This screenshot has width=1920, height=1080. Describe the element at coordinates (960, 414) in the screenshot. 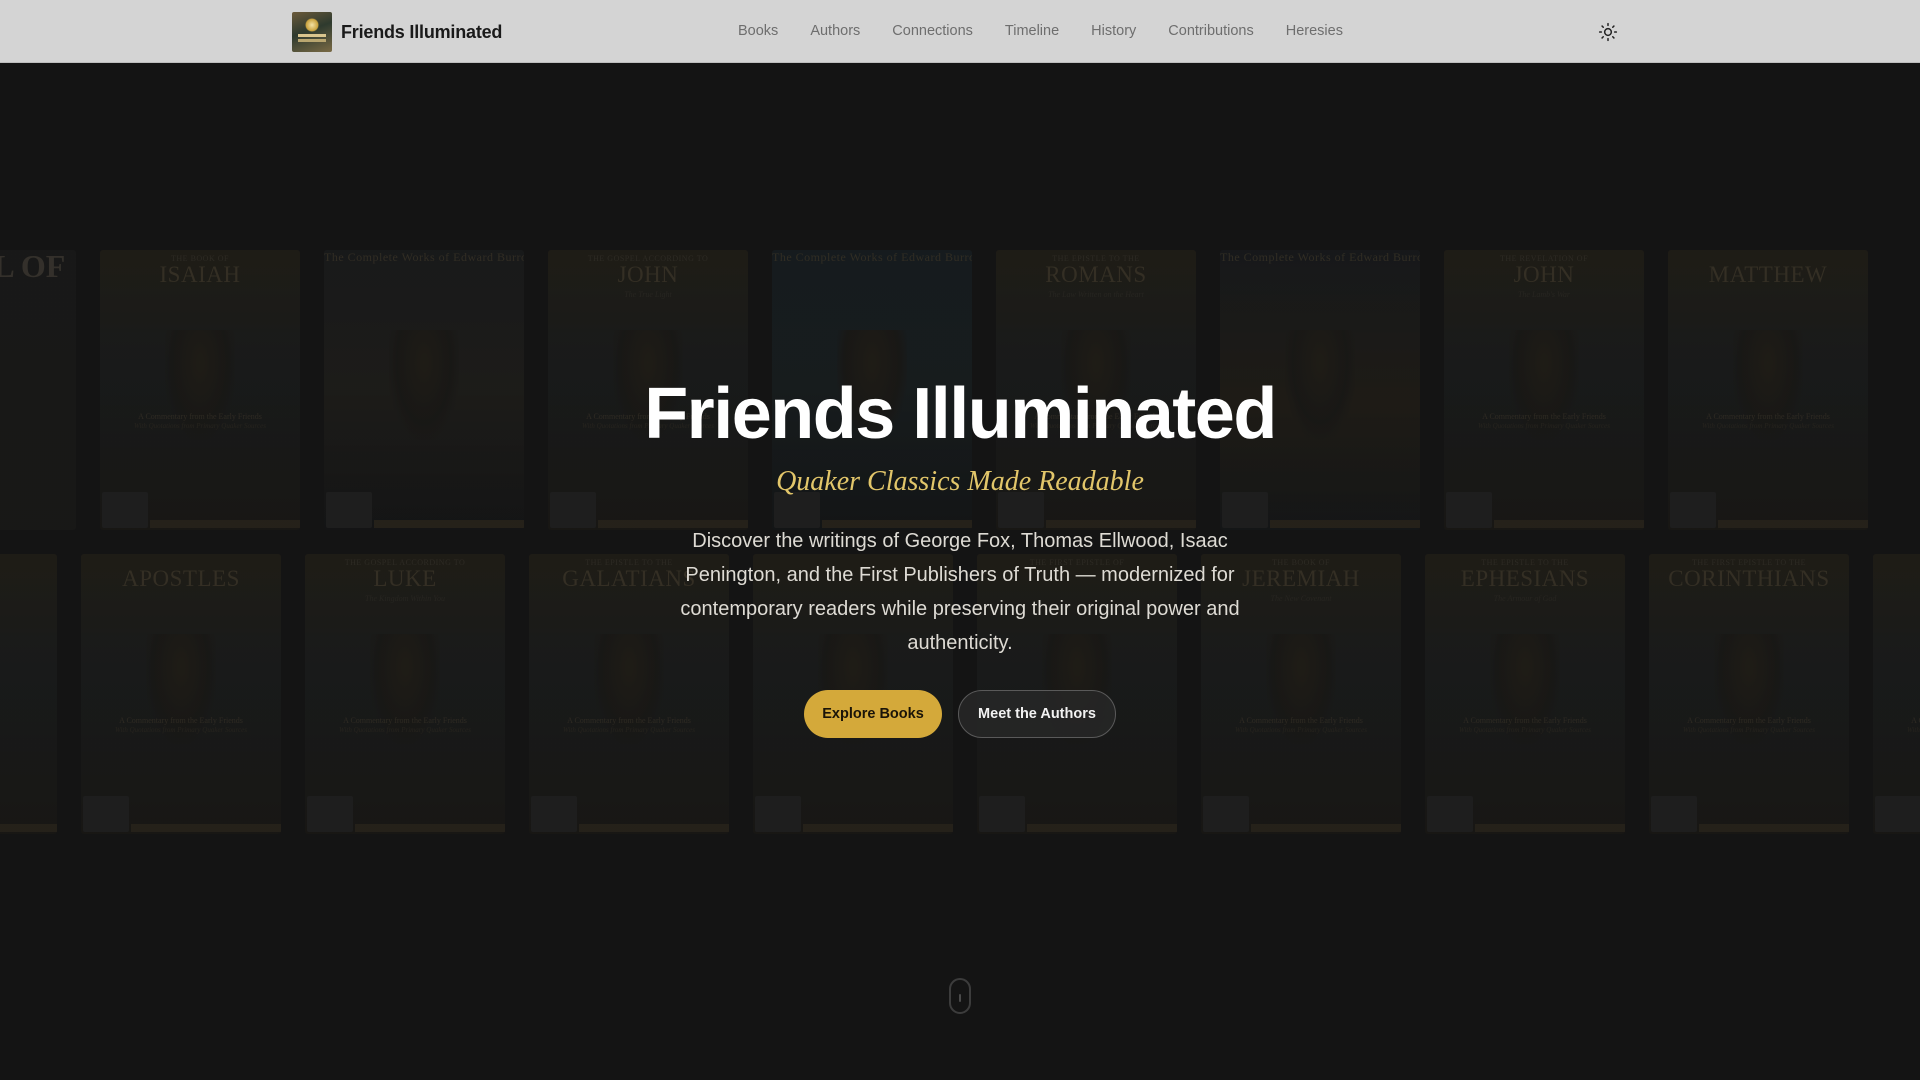

I see `hero-title: Friends Illuminated` at that location.